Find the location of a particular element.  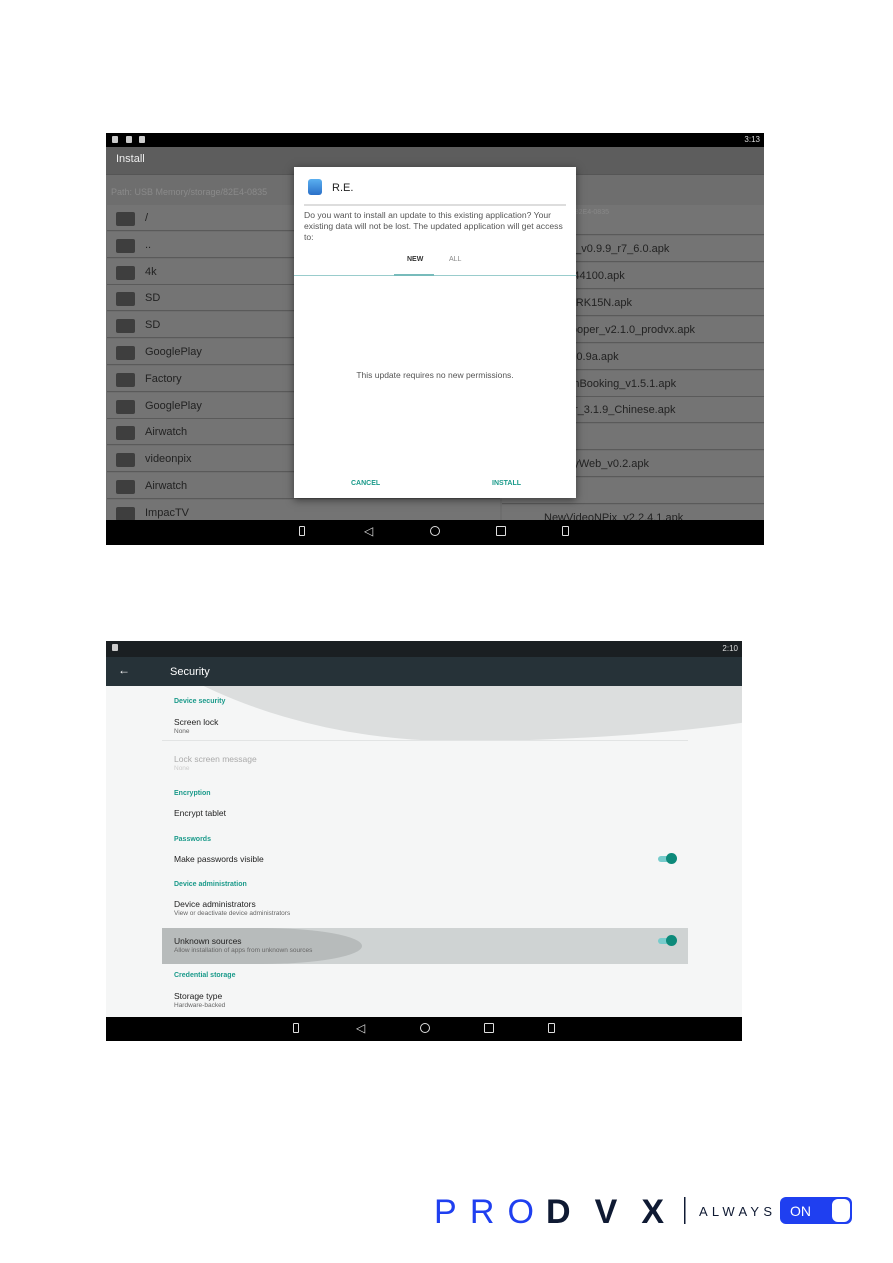

setting-title: Device administrators is located at coordinates (215, 904).